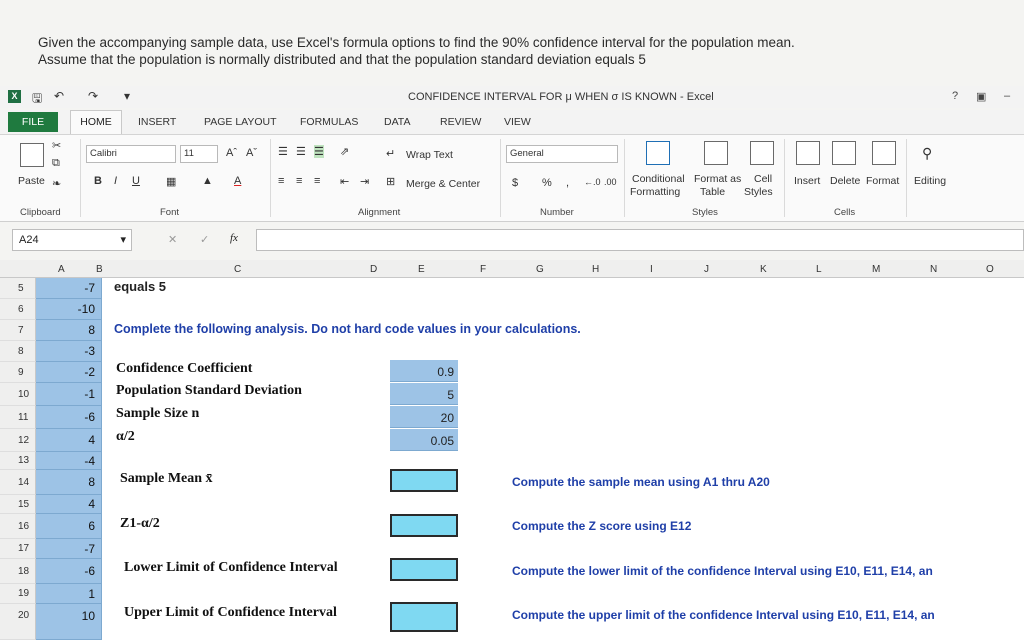  What do you see at coordinates (69, 549) in the screenshot?
I see `cell-a17: -7` at bounding box center [69, 549].